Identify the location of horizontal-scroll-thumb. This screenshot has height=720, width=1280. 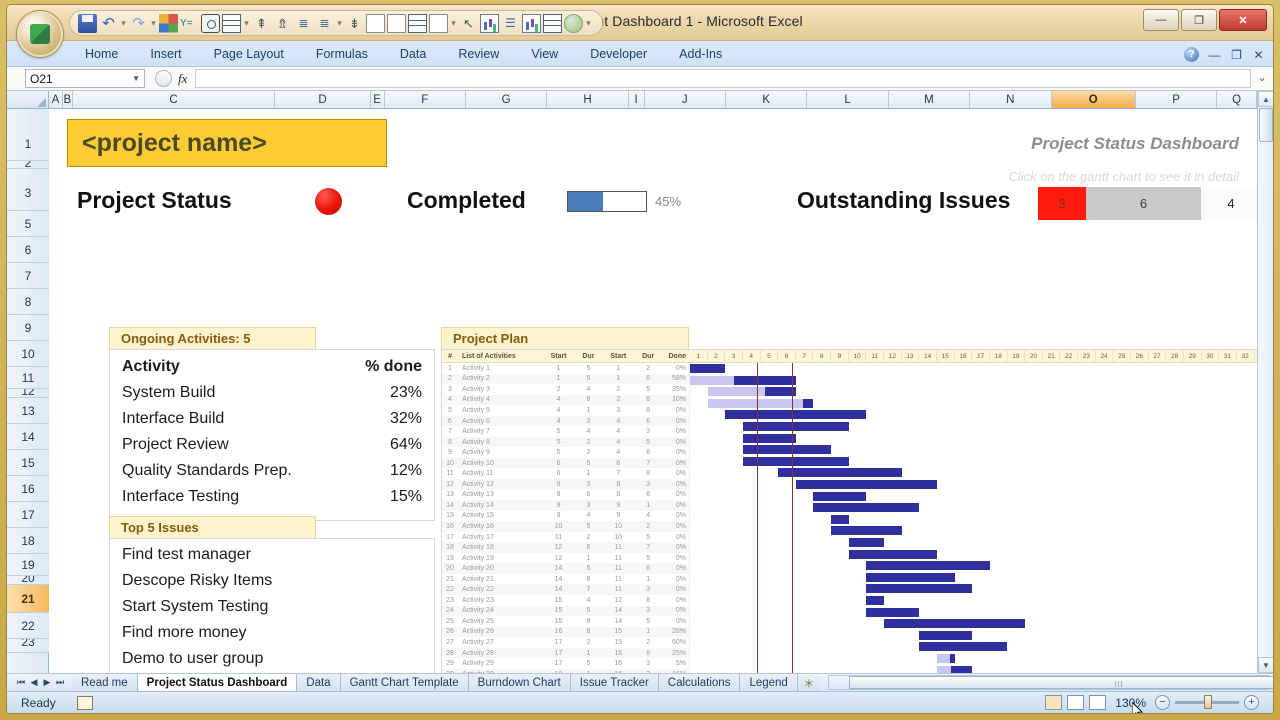
(1060, 682).